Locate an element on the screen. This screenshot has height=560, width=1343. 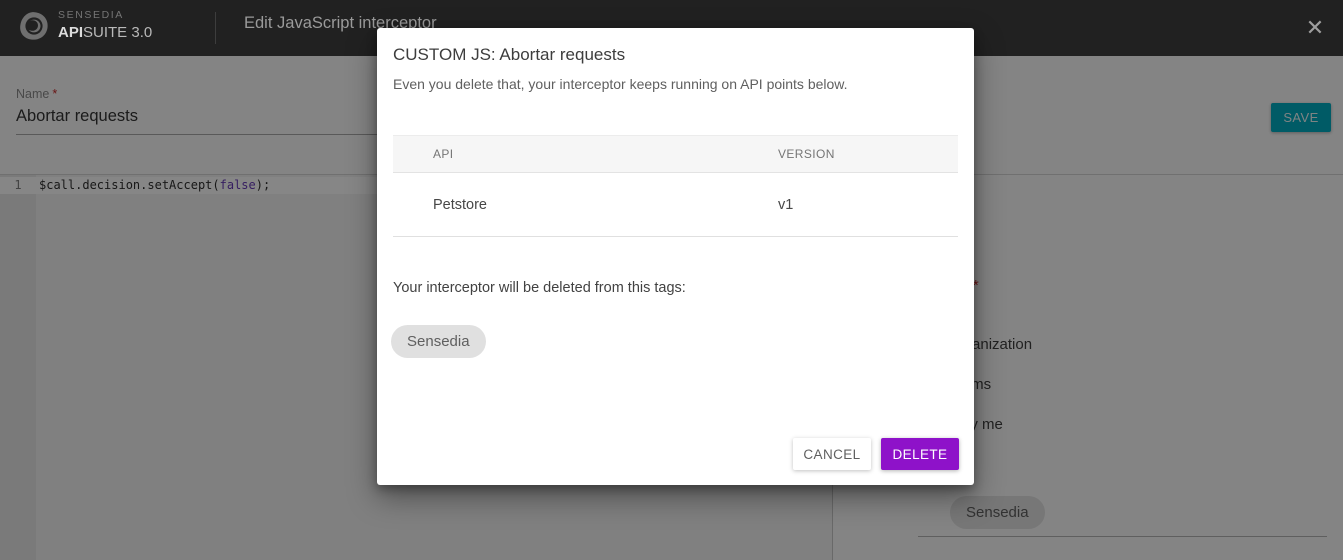
close-icon: ✕ is located at coordinates (1315, 28).